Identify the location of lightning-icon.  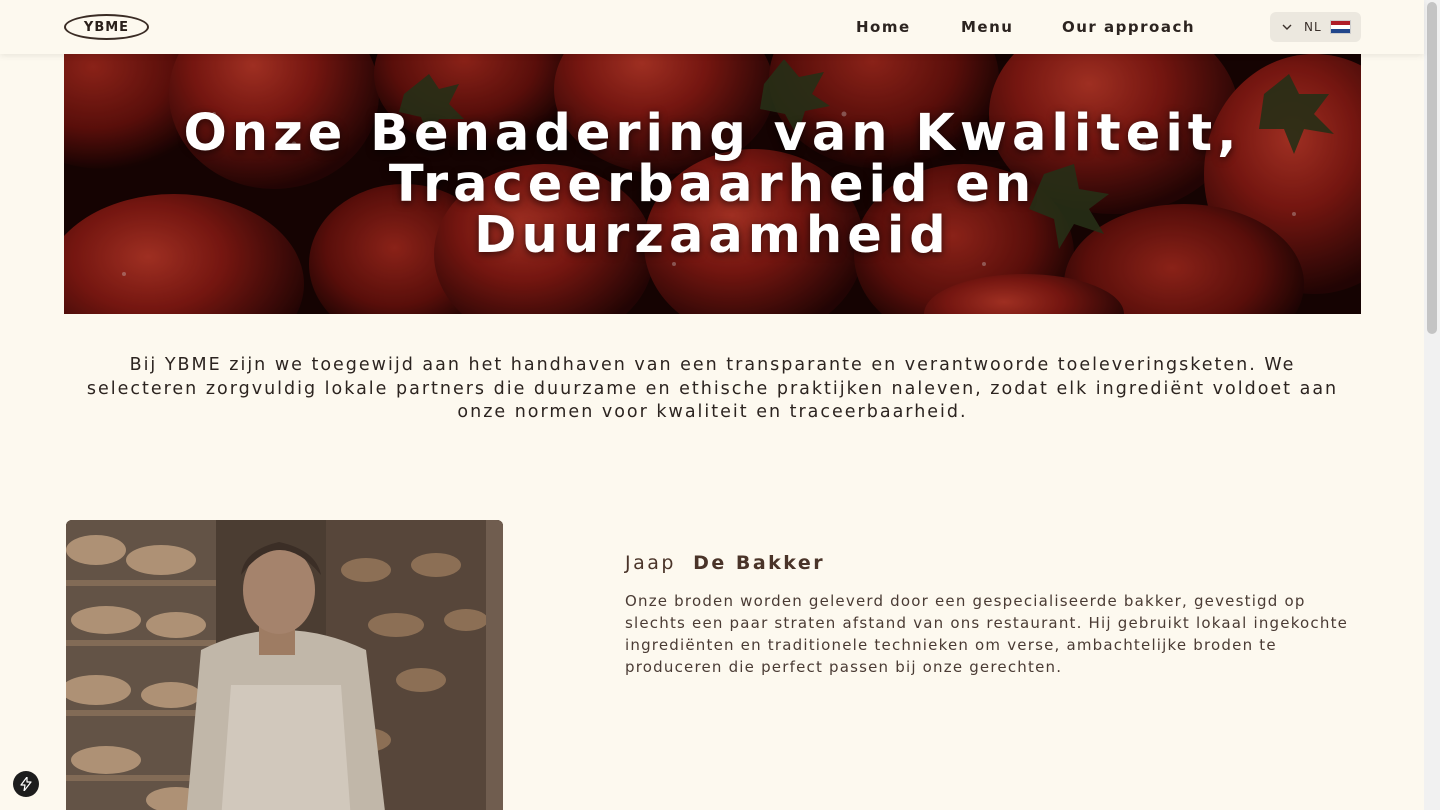
(26, 784).